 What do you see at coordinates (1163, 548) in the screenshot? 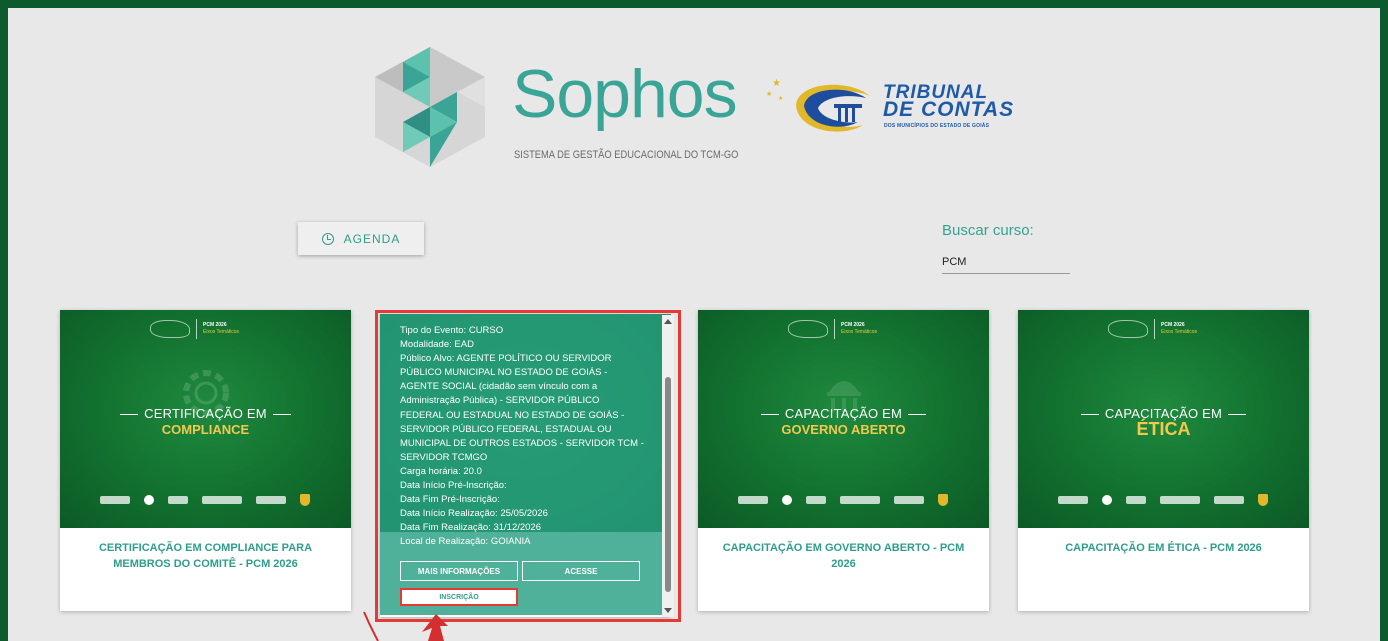
I see `course-title: CAPACITAÇÃO EM ÉTICA - PCM 2026` at bounding box center [1163, 548].